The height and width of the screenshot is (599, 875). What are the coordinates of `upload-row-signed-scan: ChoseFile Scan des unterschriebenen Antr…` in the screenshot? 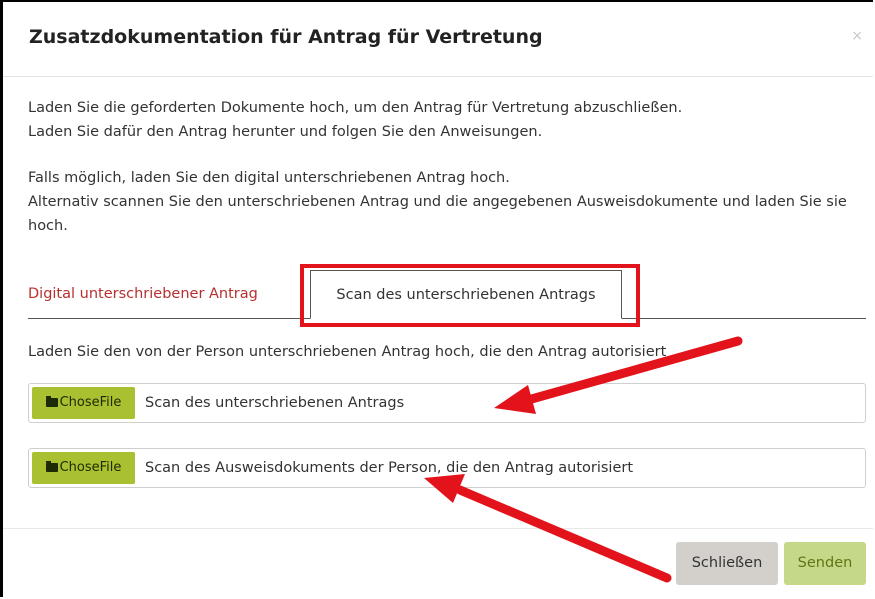 It's located at (447, 403).